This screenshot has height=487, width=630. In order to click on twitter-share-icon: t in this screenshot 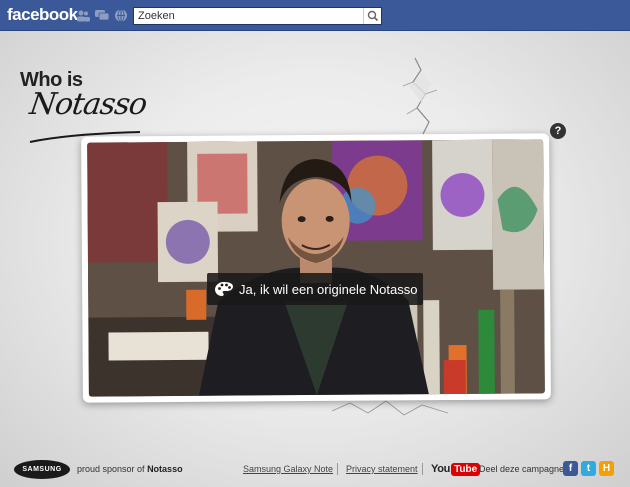, I will do `click(588, 468)`.